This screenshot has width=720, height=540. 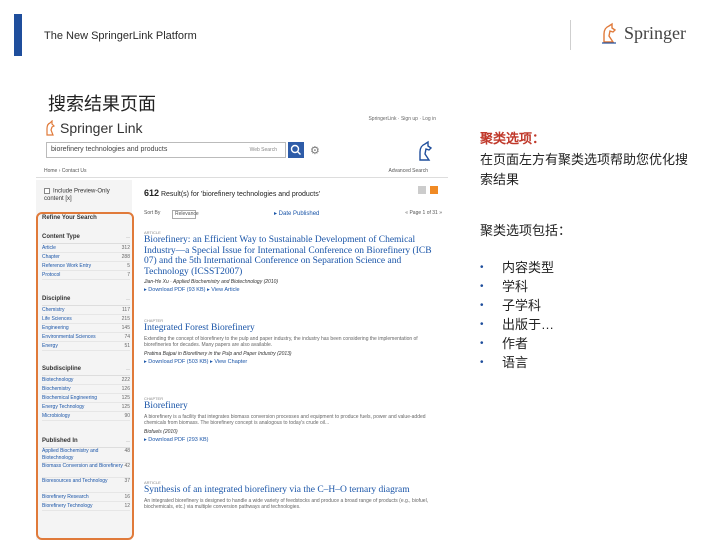 What do you see at coordinates (86, 416) in the screenshot?
I see `facet-item: Microbiology 90` at bounding box center [86, 416].